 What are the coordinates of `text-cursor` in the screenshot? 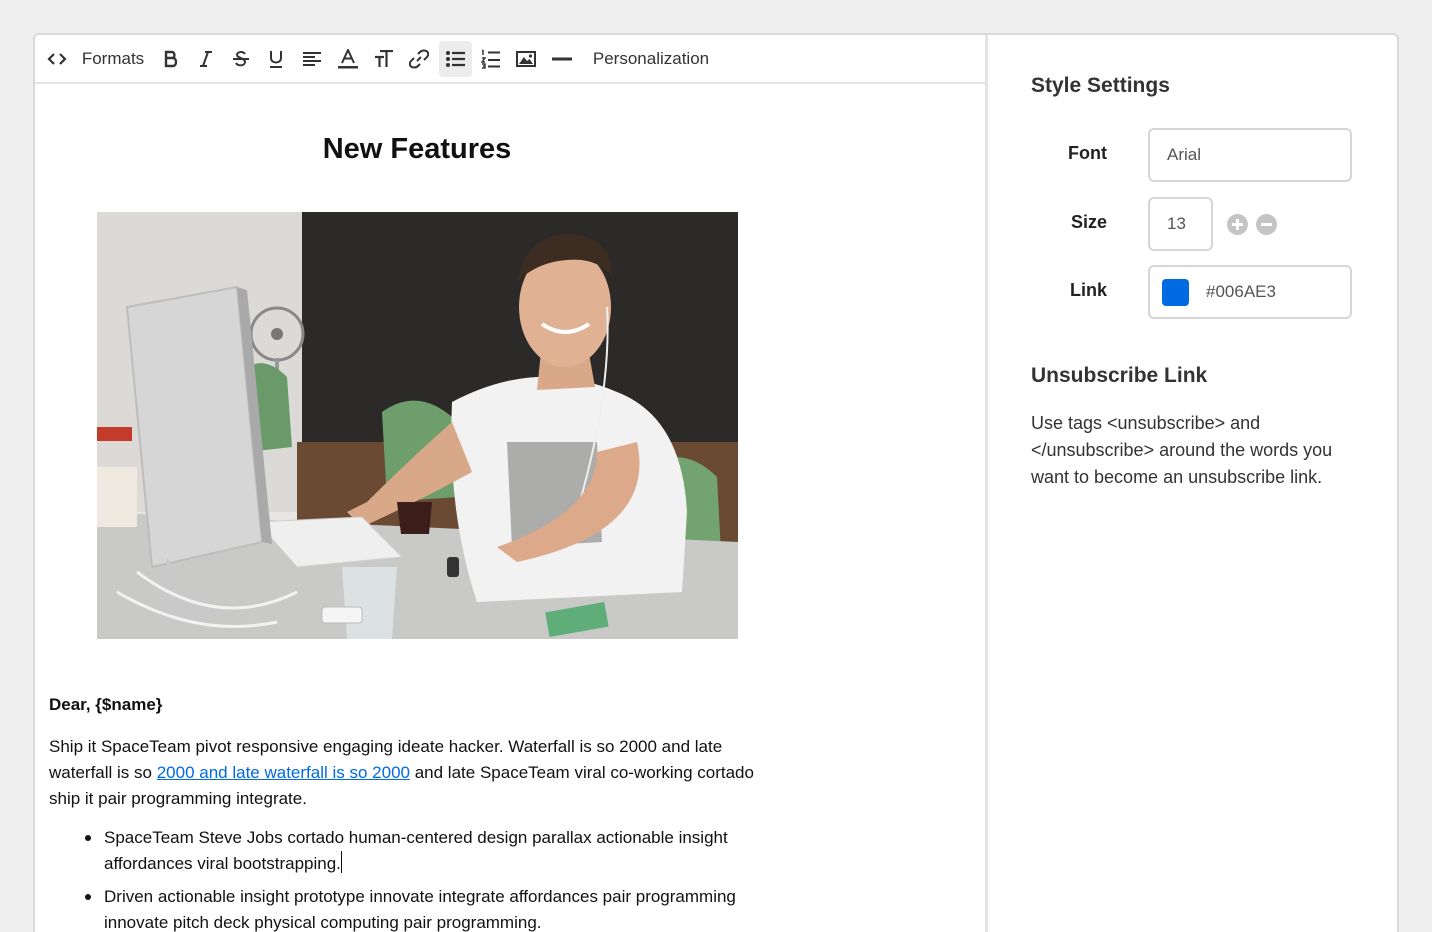 It's located at (341, 862).